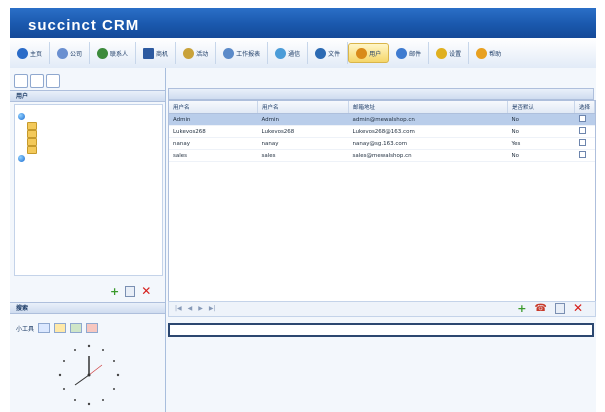 Image resolution: width=605 pixels, height=412 pixels. Describe the element at coordinates (303, 155) in the screenshot. I see `cell-login: sales` at that location.